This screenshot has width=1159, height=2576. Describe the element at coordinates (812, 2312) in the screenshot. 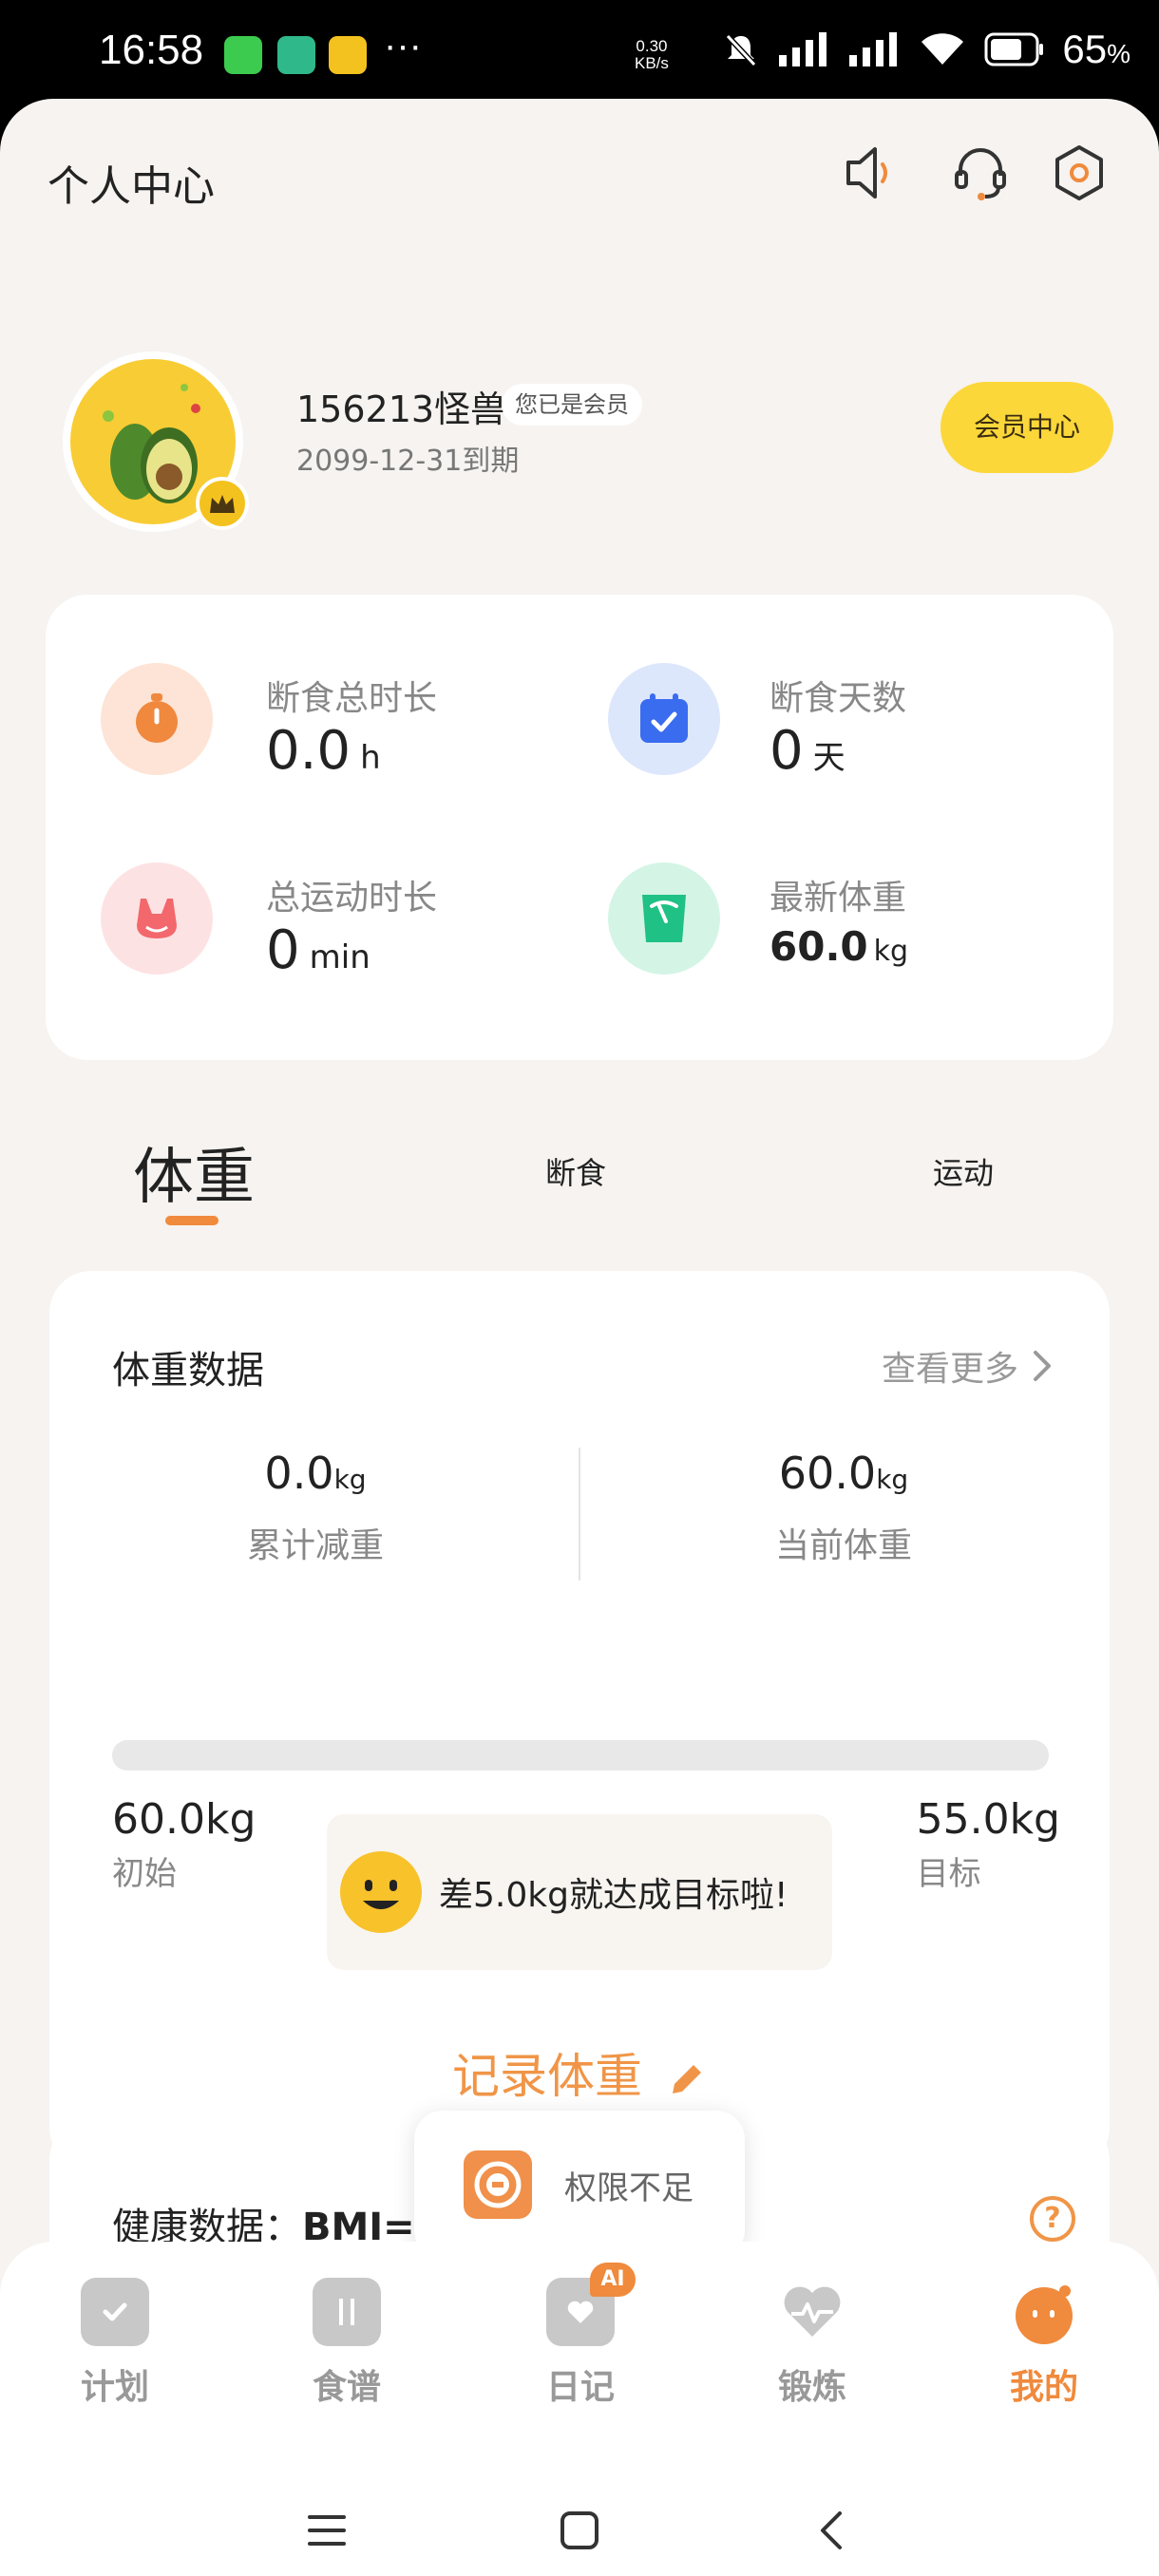

I see `heartbeat-icon` at that location.